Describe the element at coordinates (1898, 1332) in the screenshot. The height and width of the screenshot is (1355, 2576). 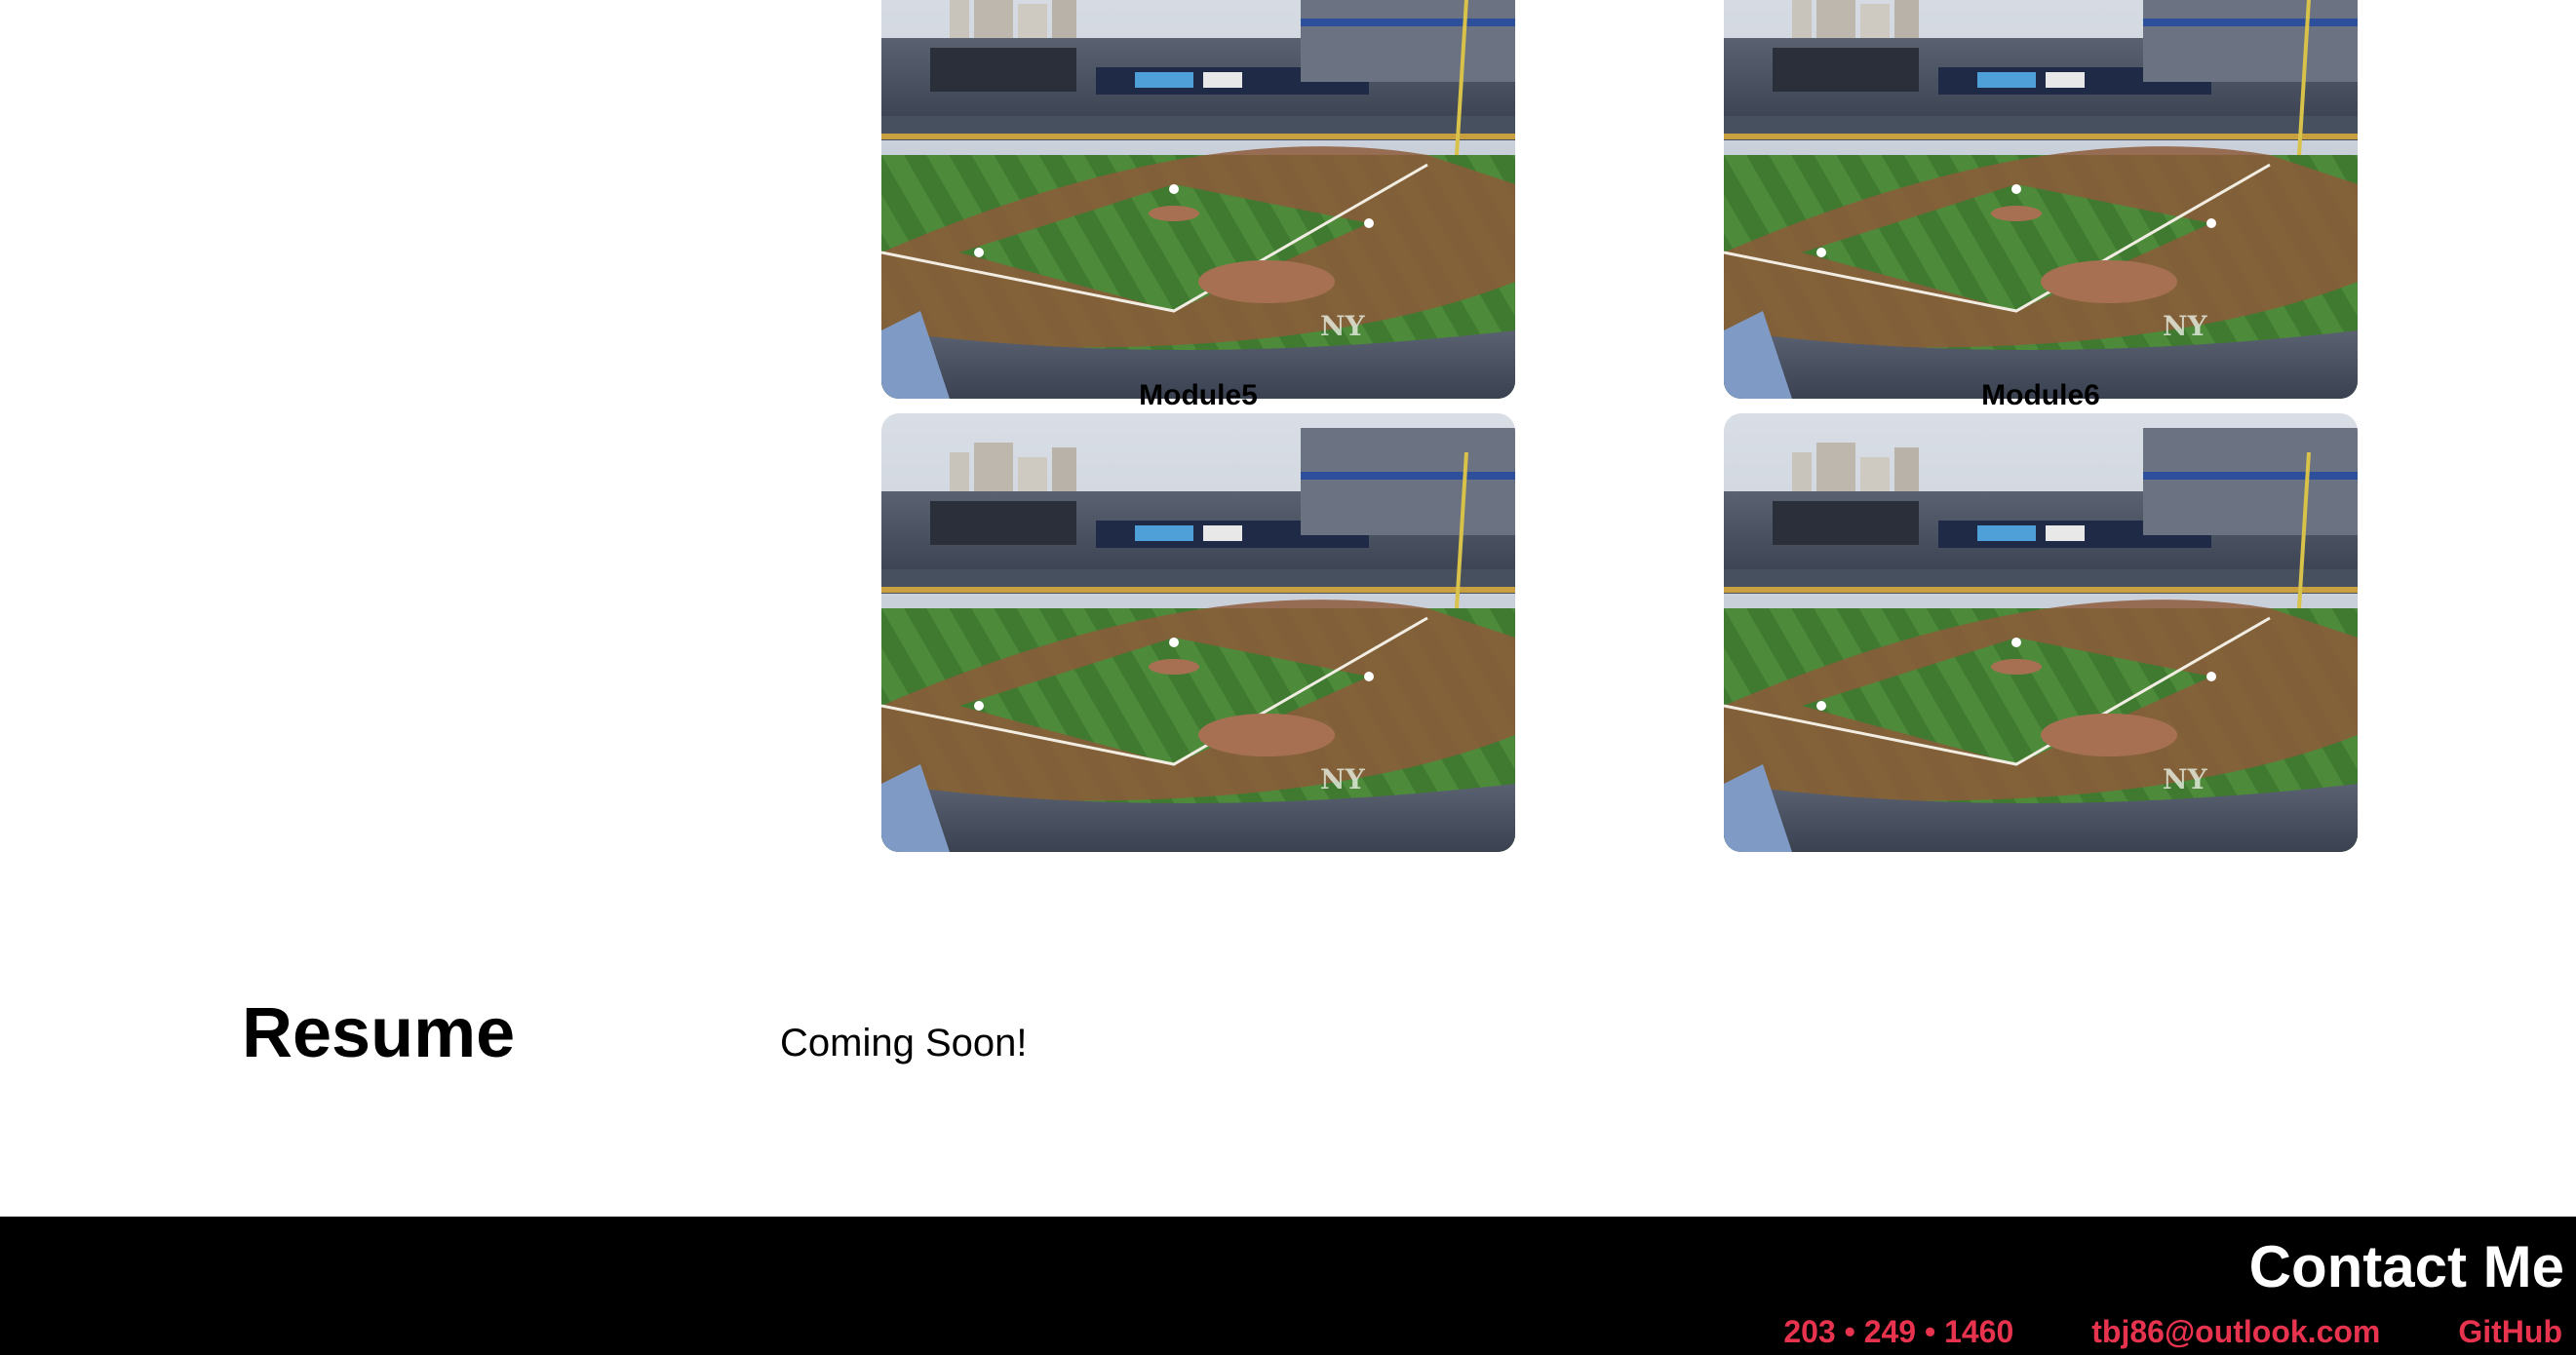
I see `phone-link: 203 • 249 • 1460` at that location.